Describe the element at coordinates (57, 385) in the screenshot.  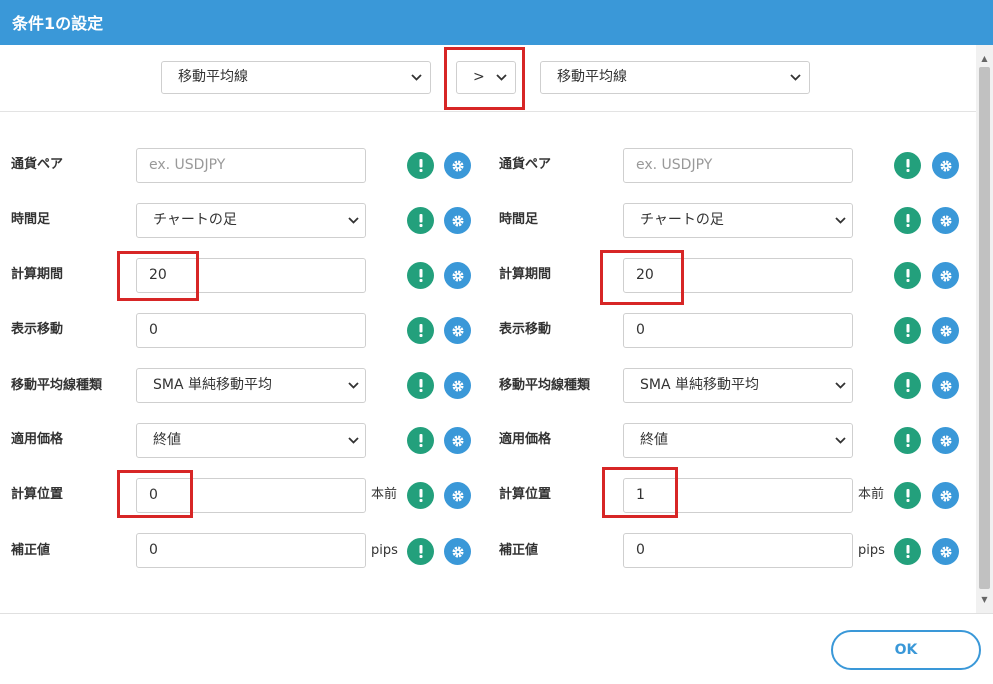
I see `left-ma-type-label: 移動平均線種類` at that location.